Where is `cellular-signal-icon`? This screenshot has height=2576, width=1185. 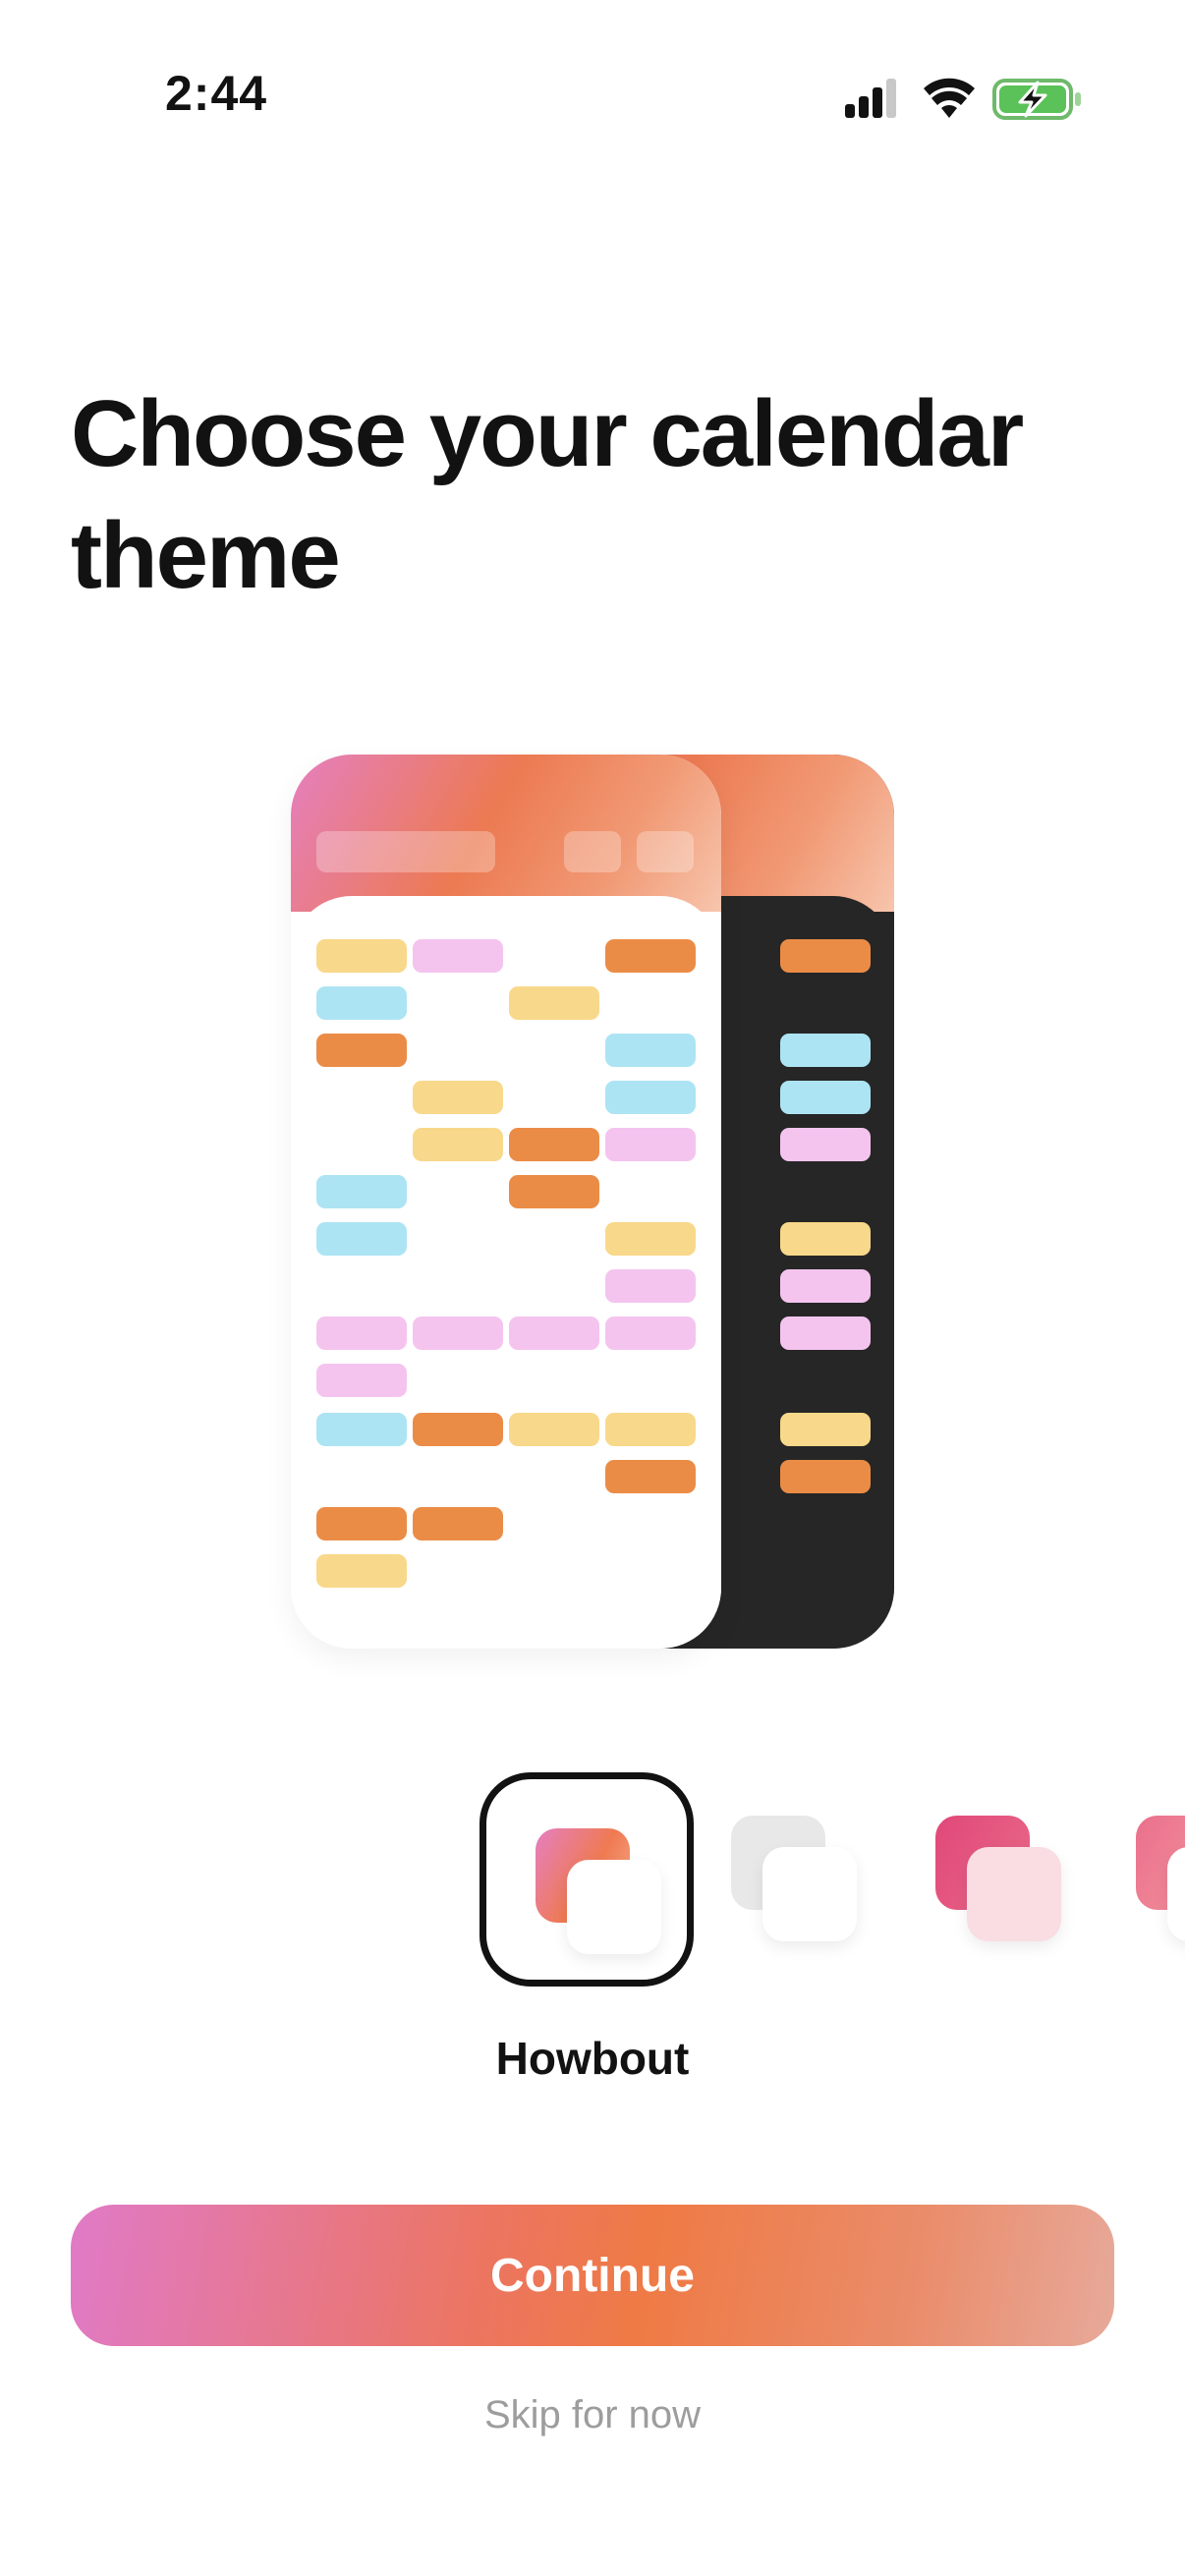
cellular-signal-icon is located at coordinates (871, 98).